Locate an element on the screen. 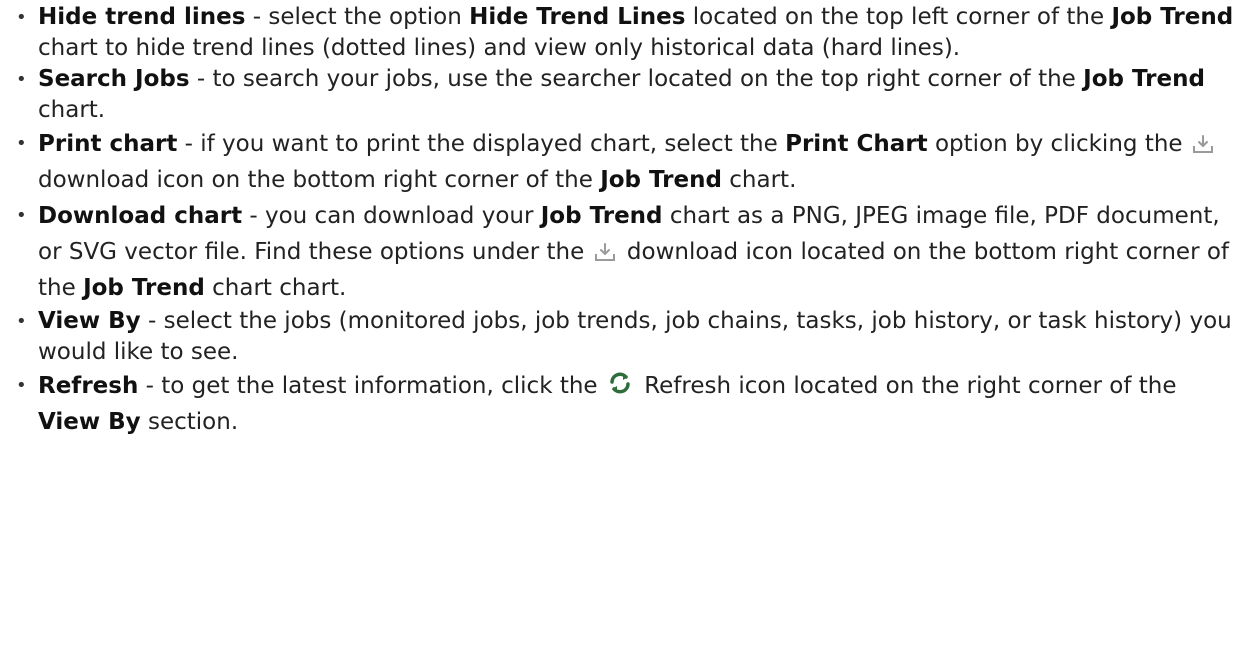  text: located on the top left corner of the is located at coordinates (898, 17).